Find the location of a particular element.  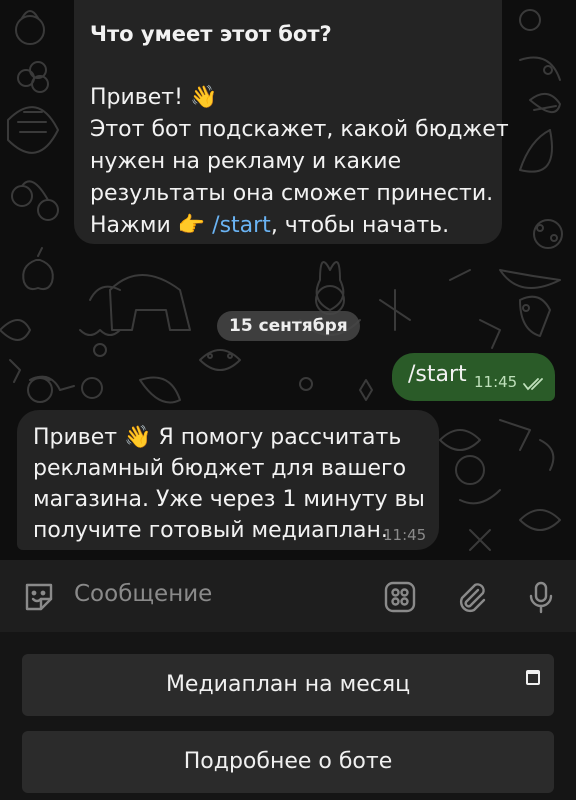

incoming-line: получите готовый медиаплан. is located at coordinates (210, 530).